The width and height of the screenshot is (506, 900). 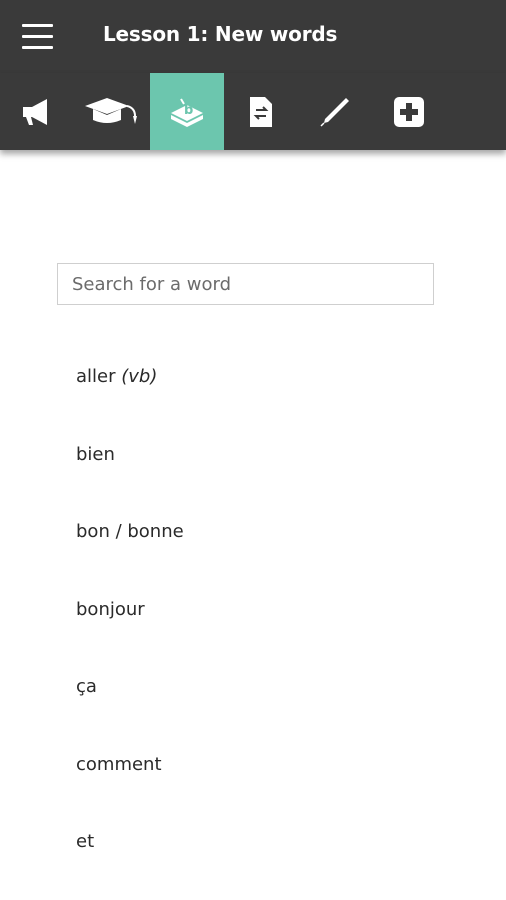 What do you see at coordinates (220, 34) in the screenshot?
I see `page-title: Lesson 1: New words` at bounding box center [220, 34].